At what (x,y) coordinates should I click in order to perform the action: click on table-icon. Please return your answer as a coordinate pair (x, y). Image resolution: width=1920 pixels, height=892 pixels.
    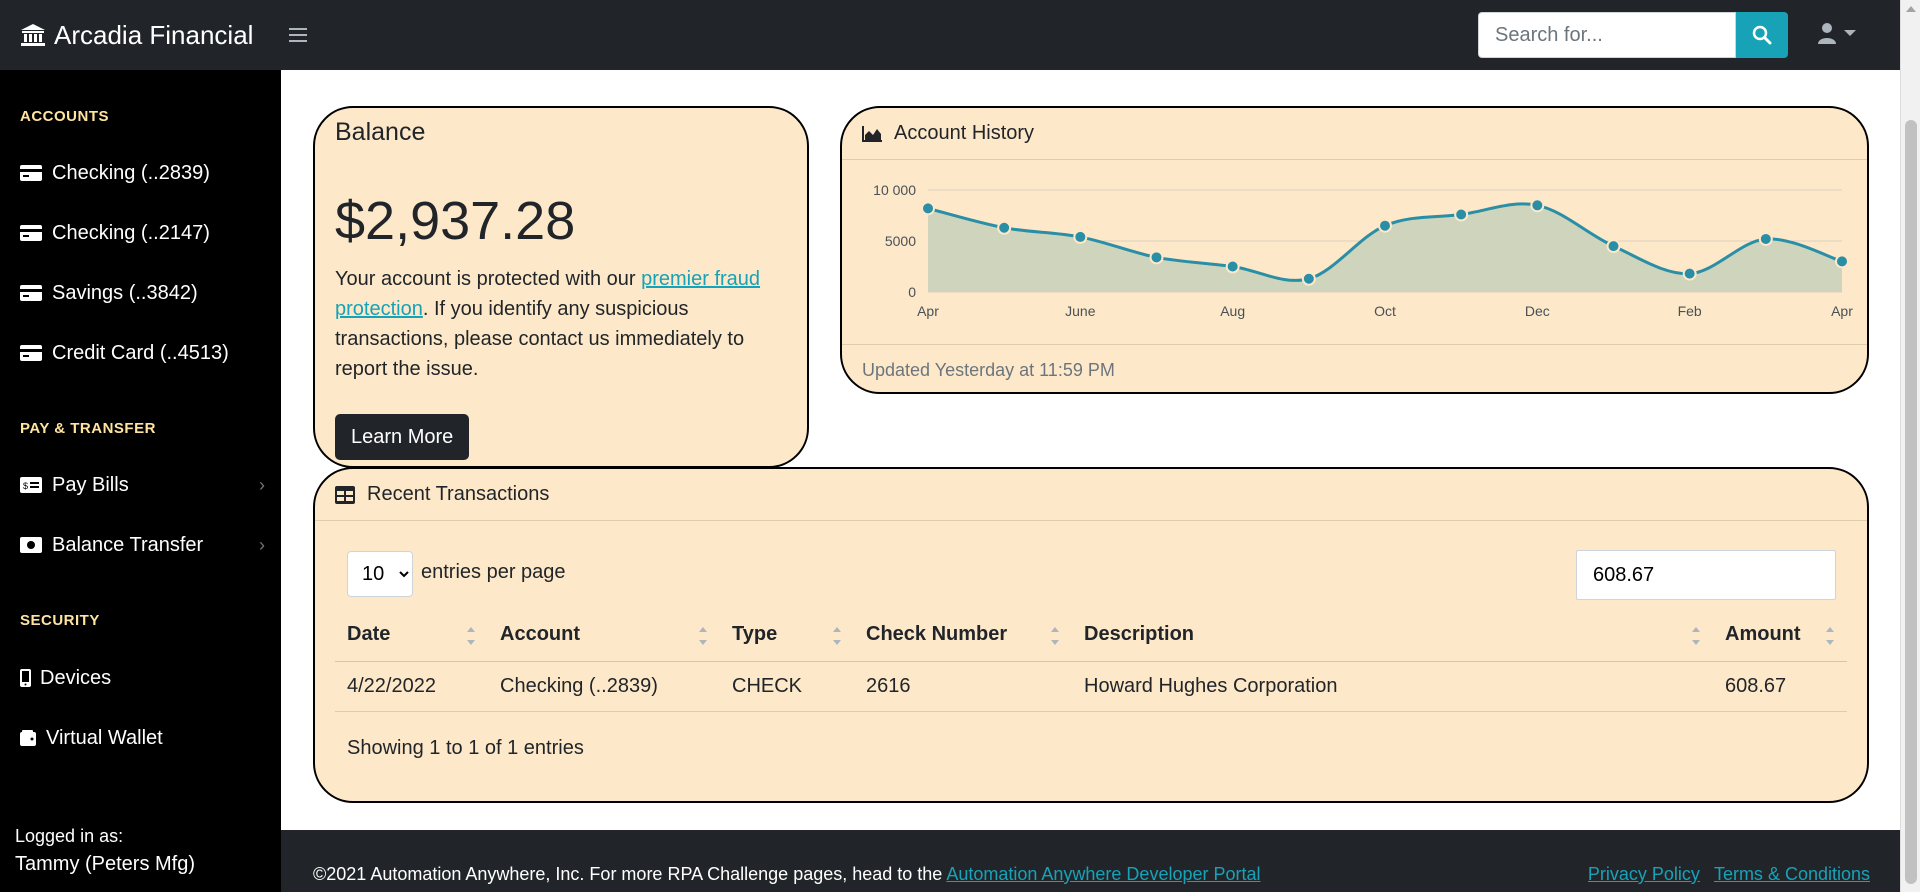
    Looking at the image, I should click on (345, 494).